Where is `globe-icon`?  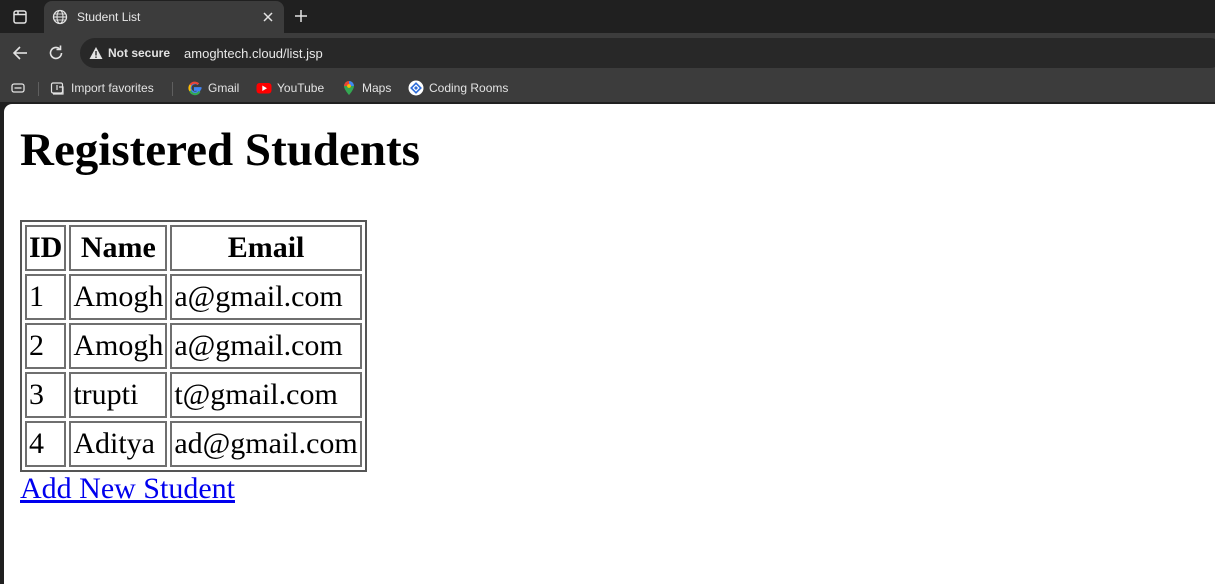 globe-icon is located at coordinates (60, 17).